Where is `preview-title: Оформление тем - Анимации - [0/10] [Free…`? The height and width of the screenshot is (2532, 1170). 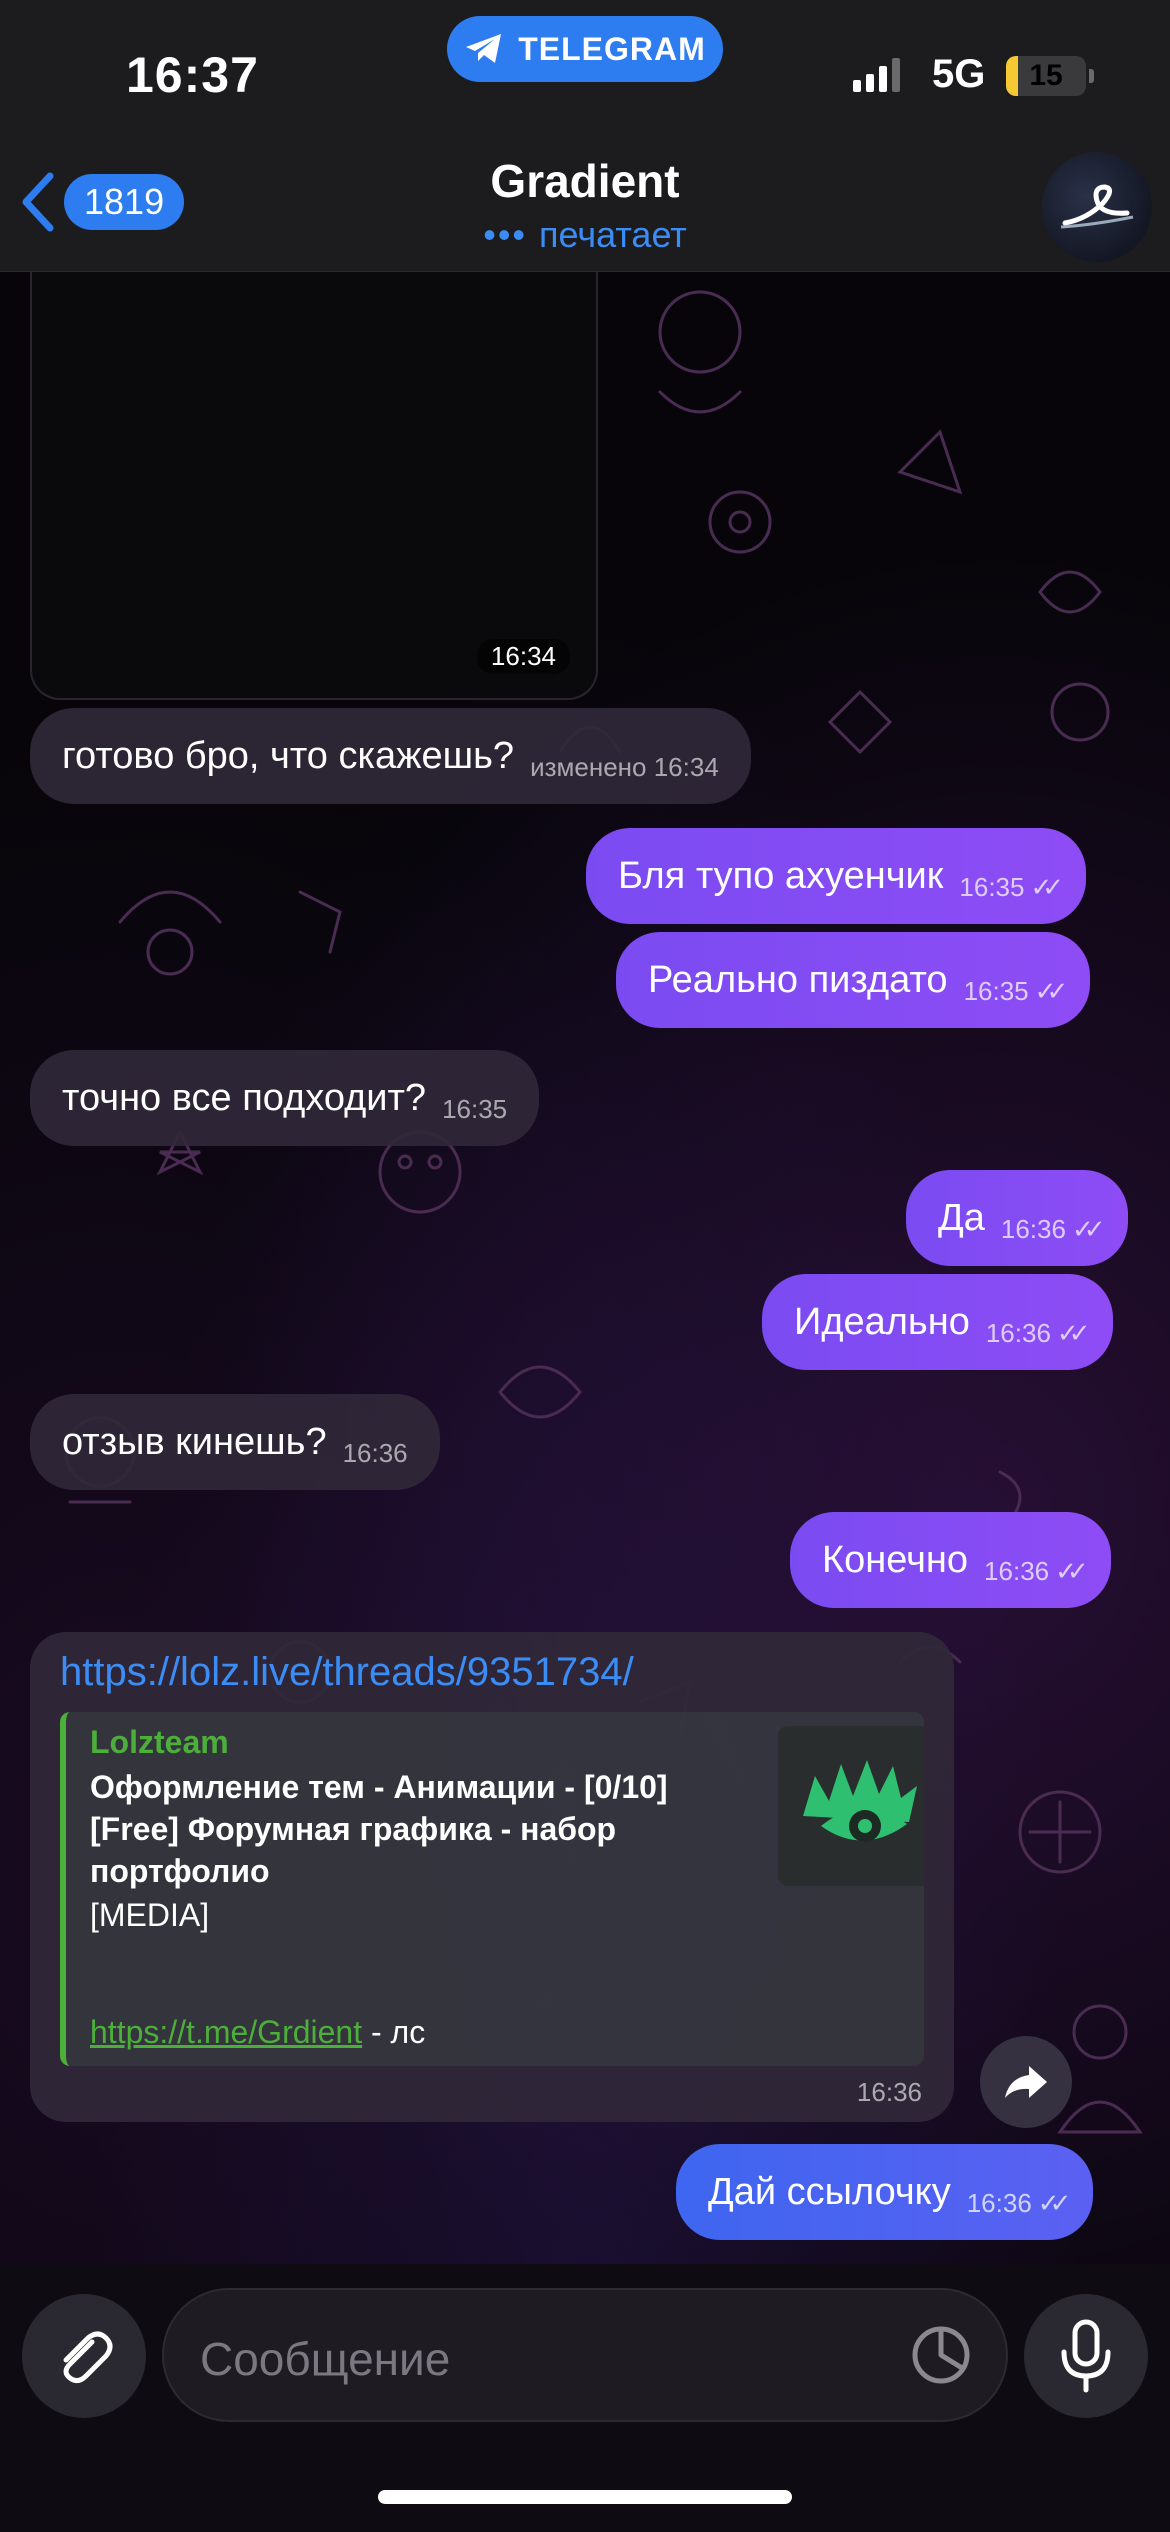
preview-title: Оформление тем - Анимации - [0/10] [Free… is located at coordinates (379, 1829).